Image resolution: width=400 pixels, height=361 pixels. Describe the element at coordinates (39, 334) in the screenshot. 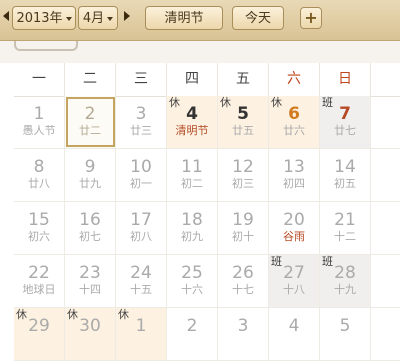

I see `day-cell: 休 29` at that location.